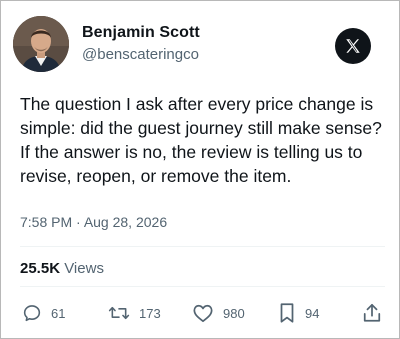 This screenshot has height=339, width=400. I want to click on share-button, so click(372, 313).